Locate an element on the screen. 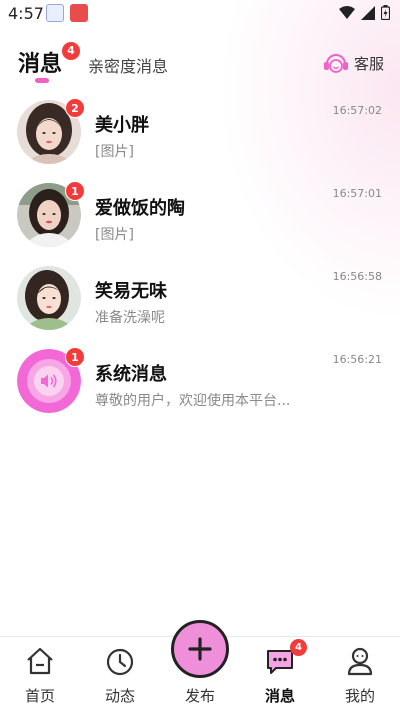 The height and width of the screenshot is (712, 400). publish-button is located at coordinates (200, 649).